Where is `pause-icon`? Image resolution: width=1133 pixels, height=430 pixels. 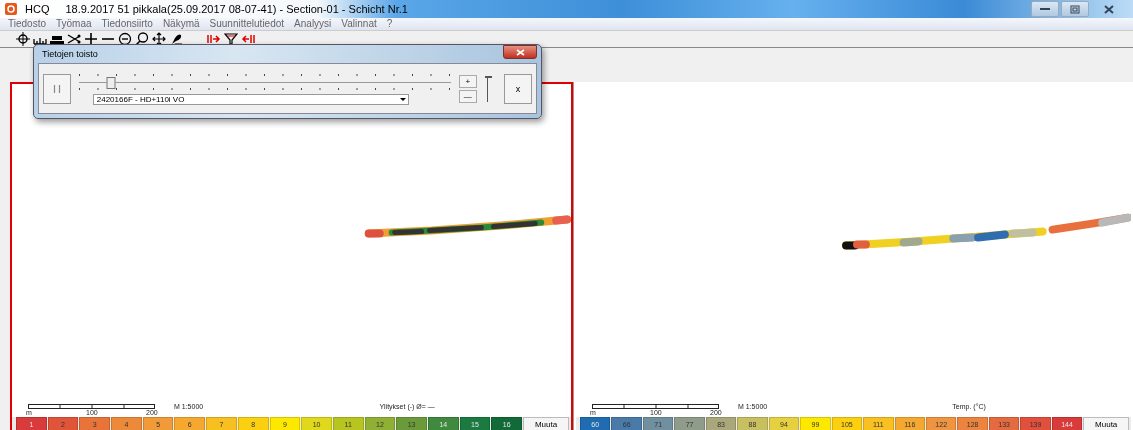 pause-icon is located at coordinates (56, 88).